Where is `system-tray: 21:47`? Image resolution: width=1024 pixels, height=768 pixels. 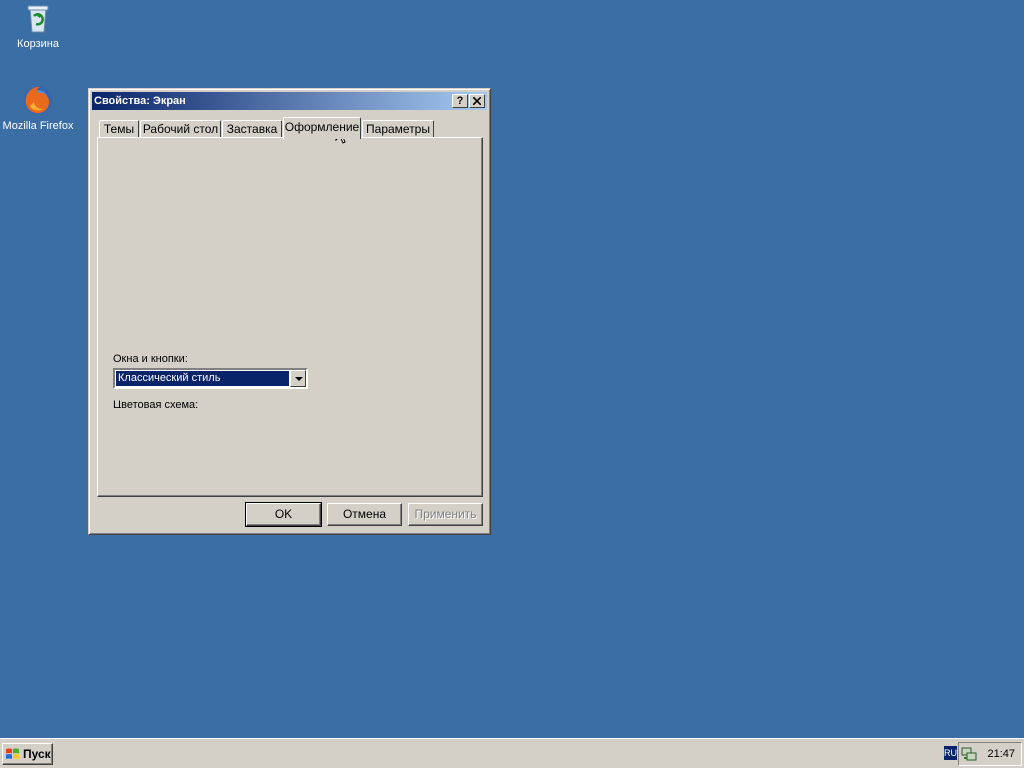
system-tray: 21:47 is located at coordinates (990, 754).